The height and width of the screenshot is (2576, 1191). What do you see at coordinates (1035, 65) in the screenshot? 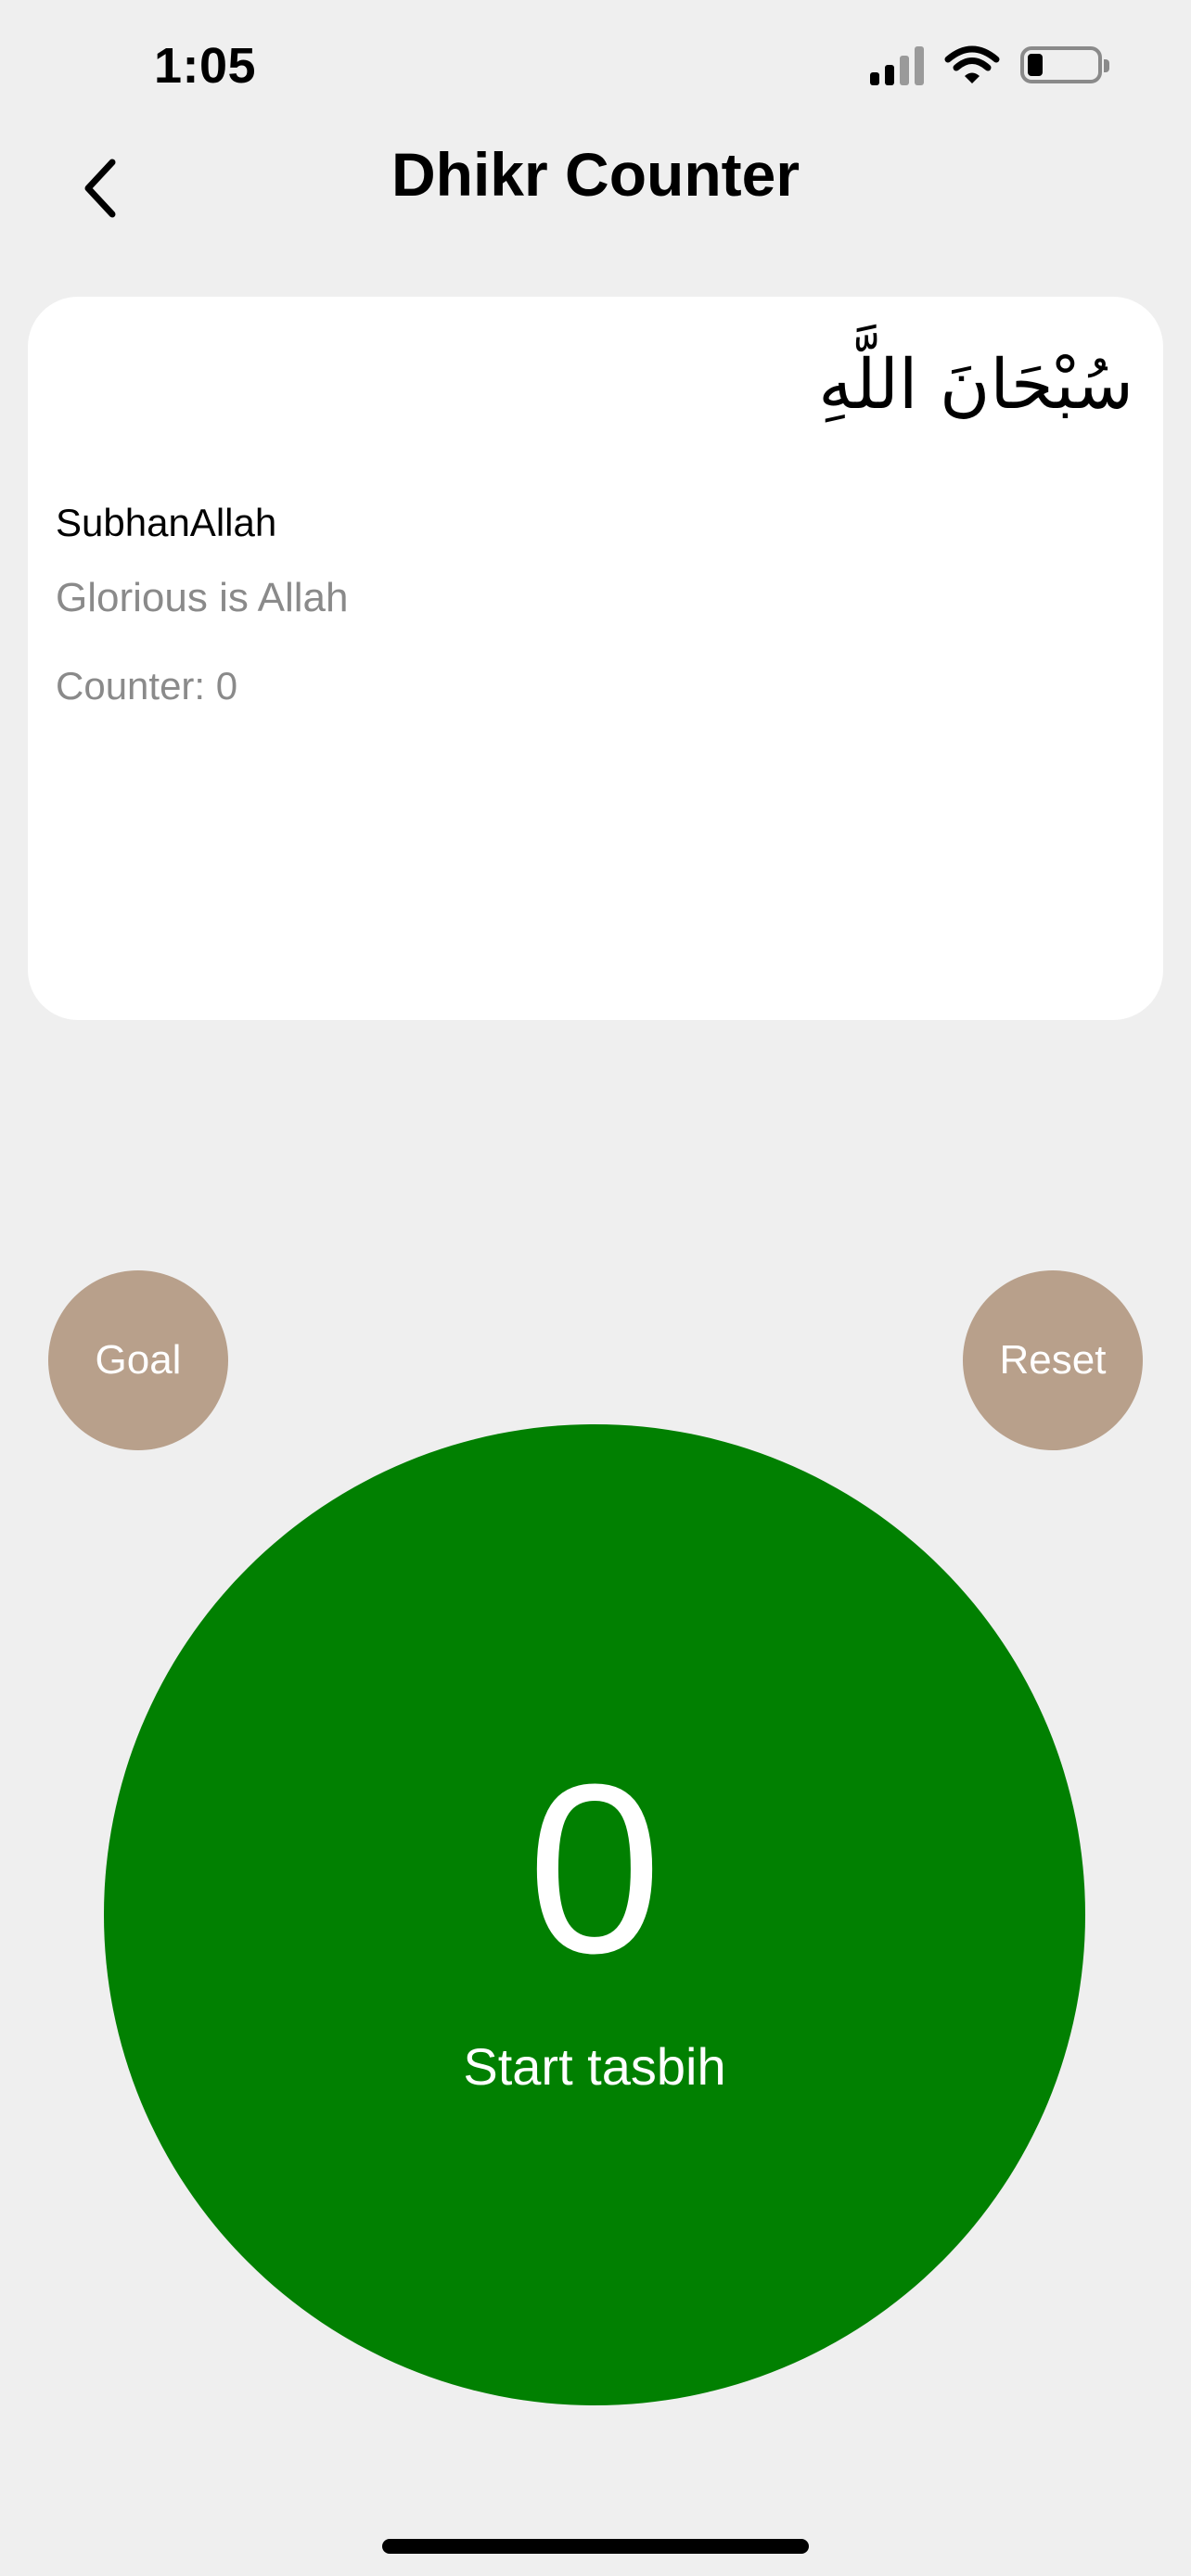
I see `battery-level` at bounding box center [1035, 65].